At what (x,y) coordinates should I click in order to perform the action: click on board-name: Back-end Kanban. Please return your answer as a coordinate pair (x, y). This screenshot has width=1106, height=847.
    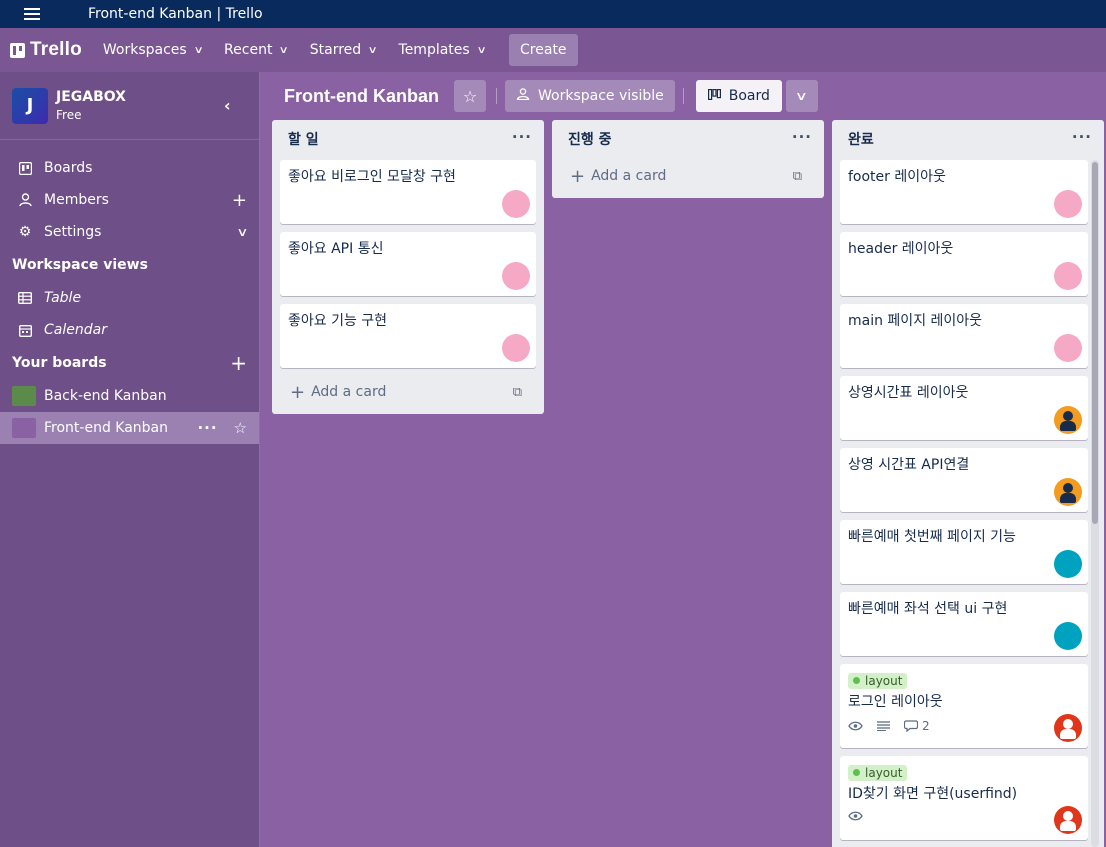
    Looking at the image, I should click on (105, 396).